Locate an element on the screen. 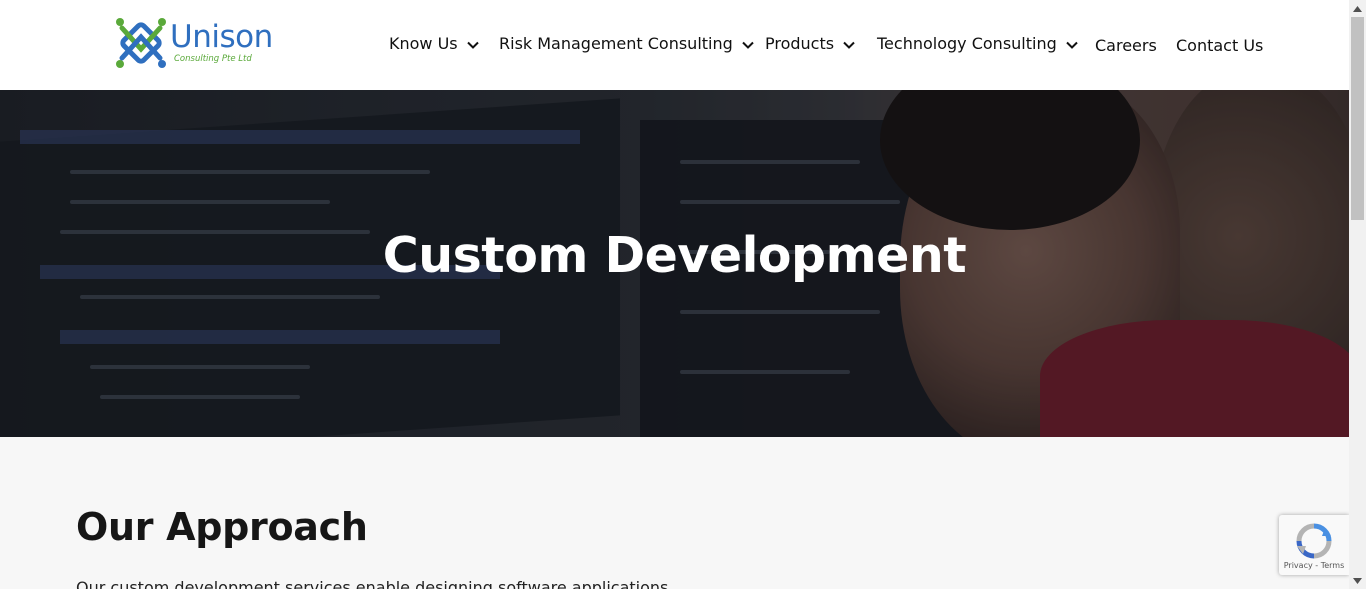 The width and height of the screenshot is (1366, 589). nav-item-label: Products is located at coordinates (800, 43).